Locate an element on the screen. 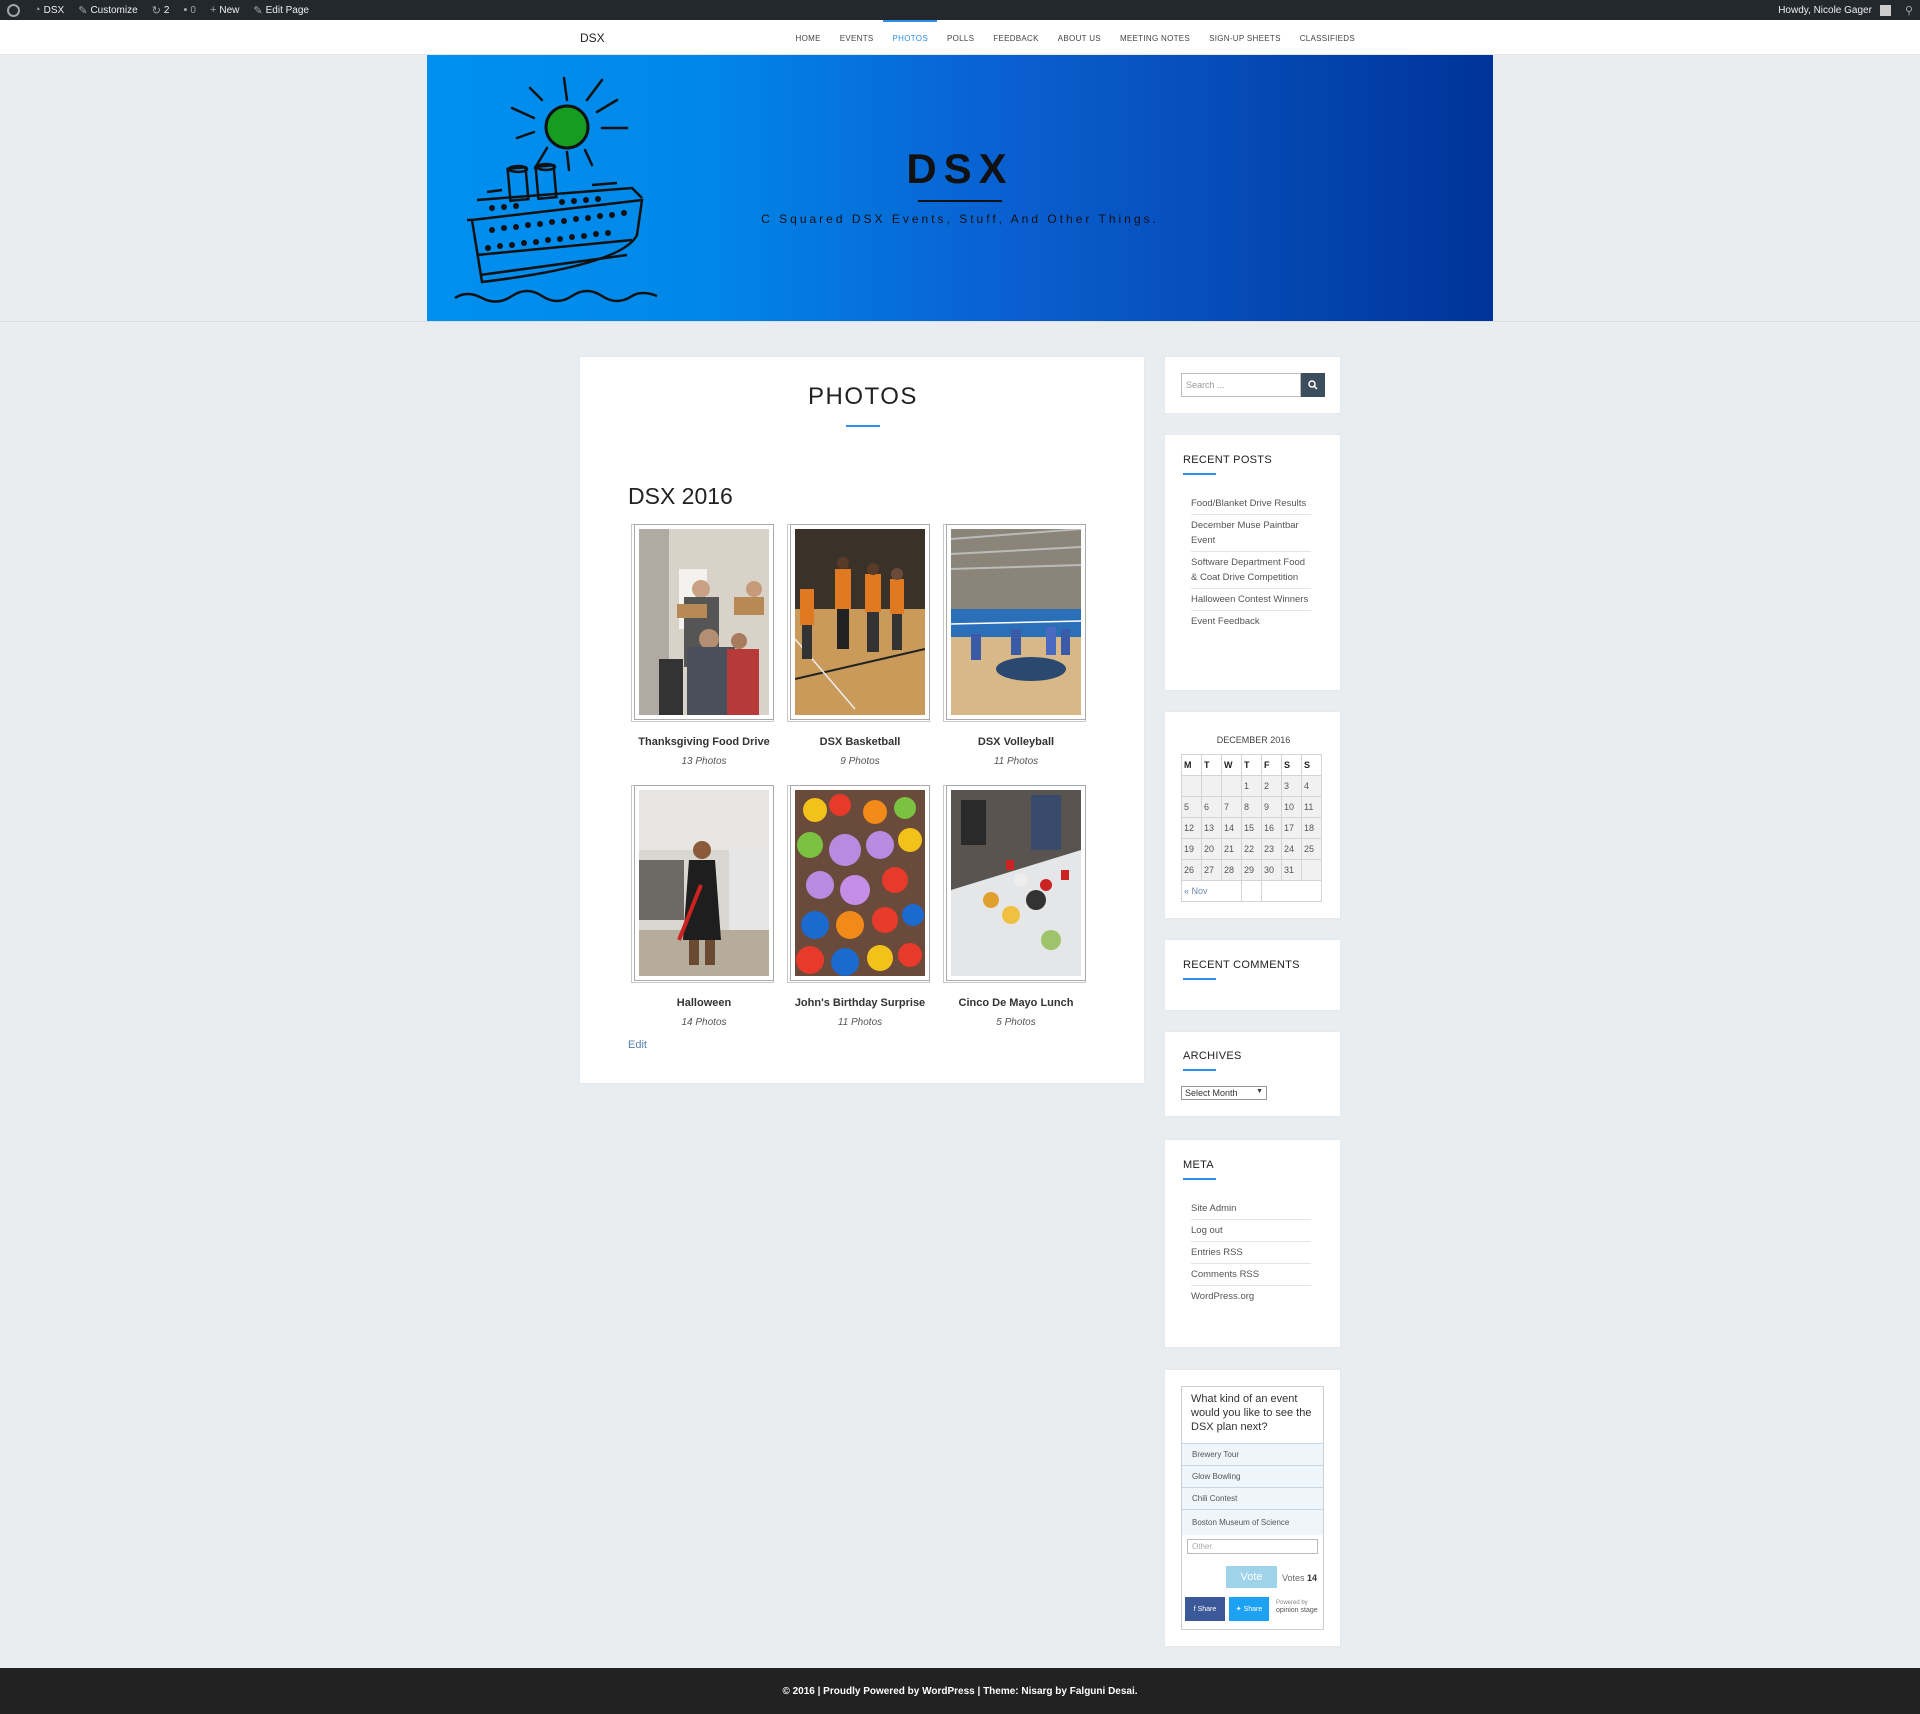 The width and height of the screenshot is (1920, 1714). calendar-day: 3 is located at coordinates (1291, 786).